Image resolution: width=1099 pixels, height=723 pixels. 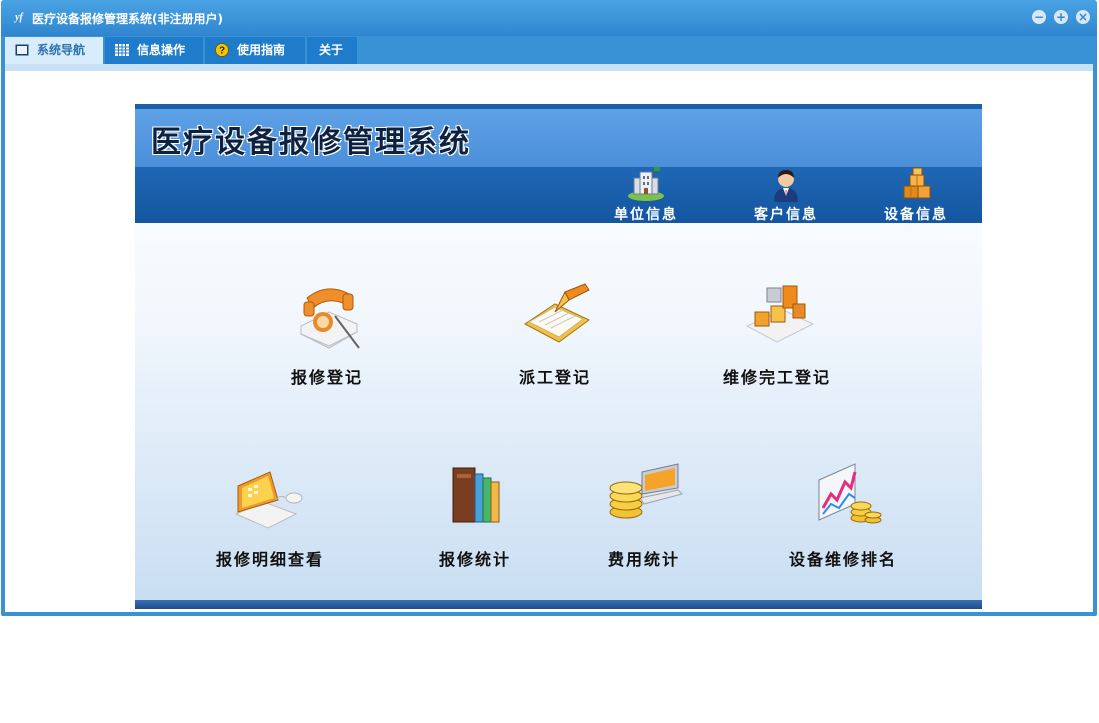 I want to click on quick-link-device-info: 设备信息, so click(x=916, y=195).